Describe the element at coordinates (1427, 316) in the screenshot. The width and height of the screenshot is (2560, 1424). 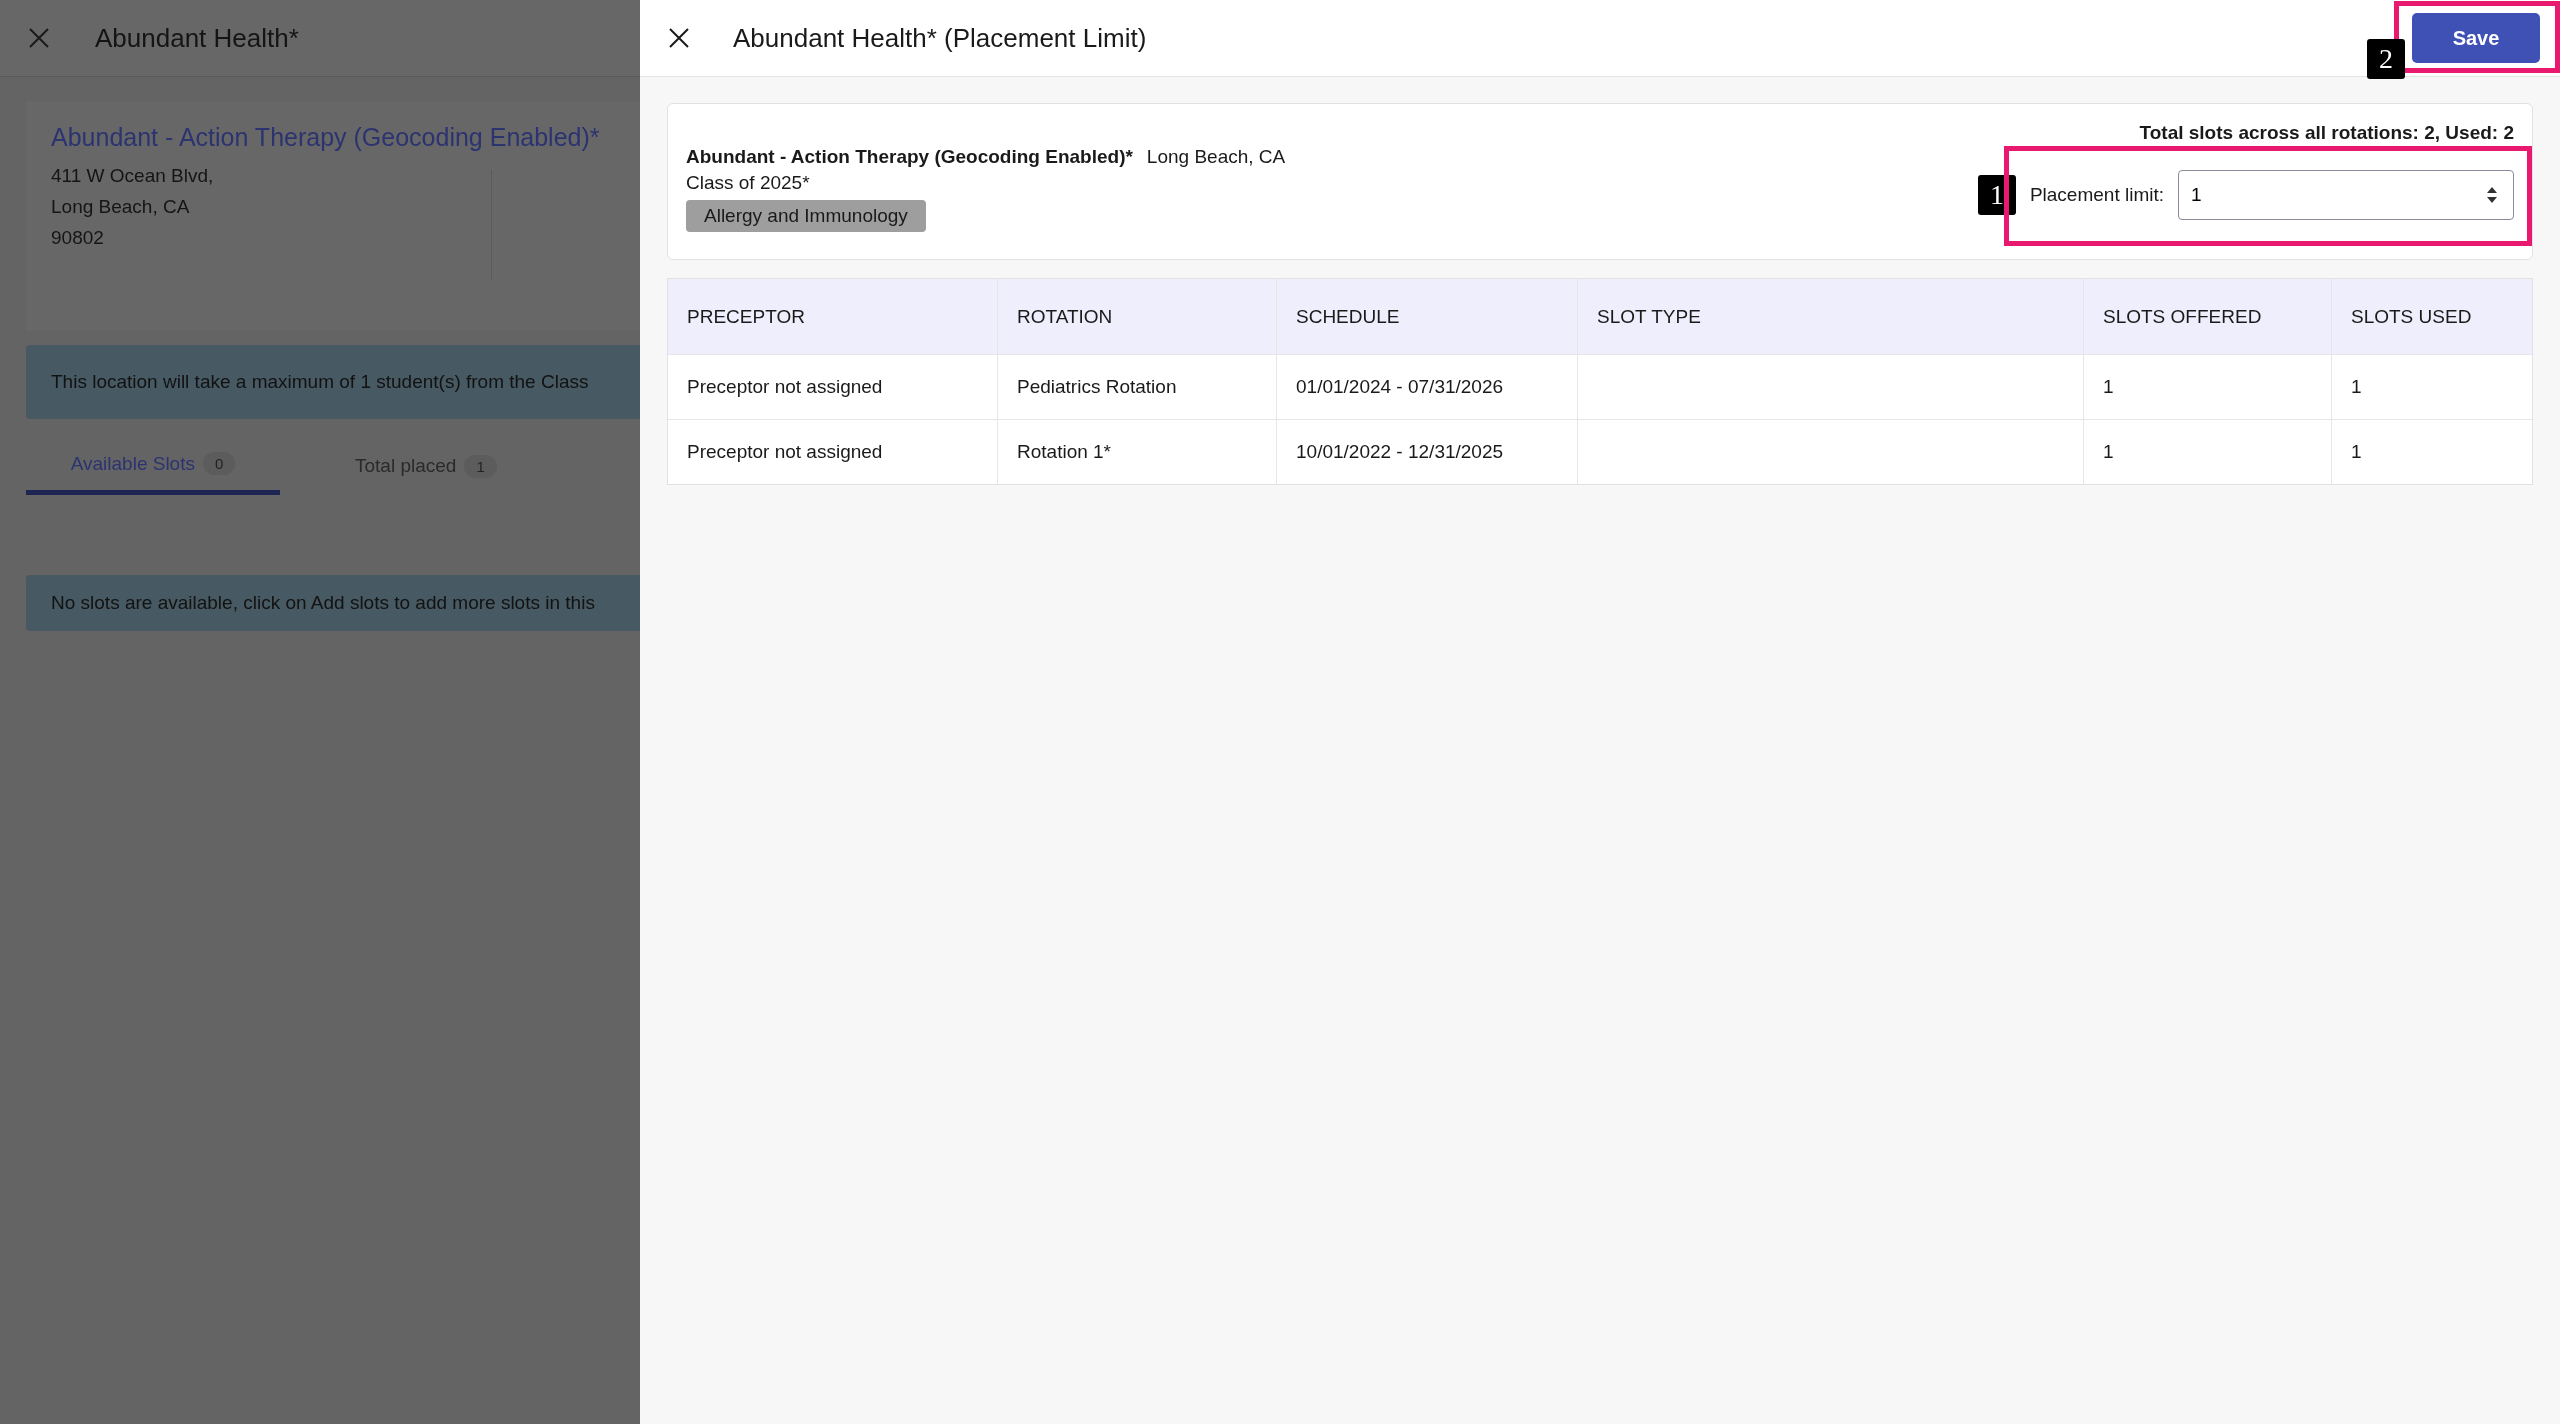
I see `column-header: SCHEDULE` at that location.